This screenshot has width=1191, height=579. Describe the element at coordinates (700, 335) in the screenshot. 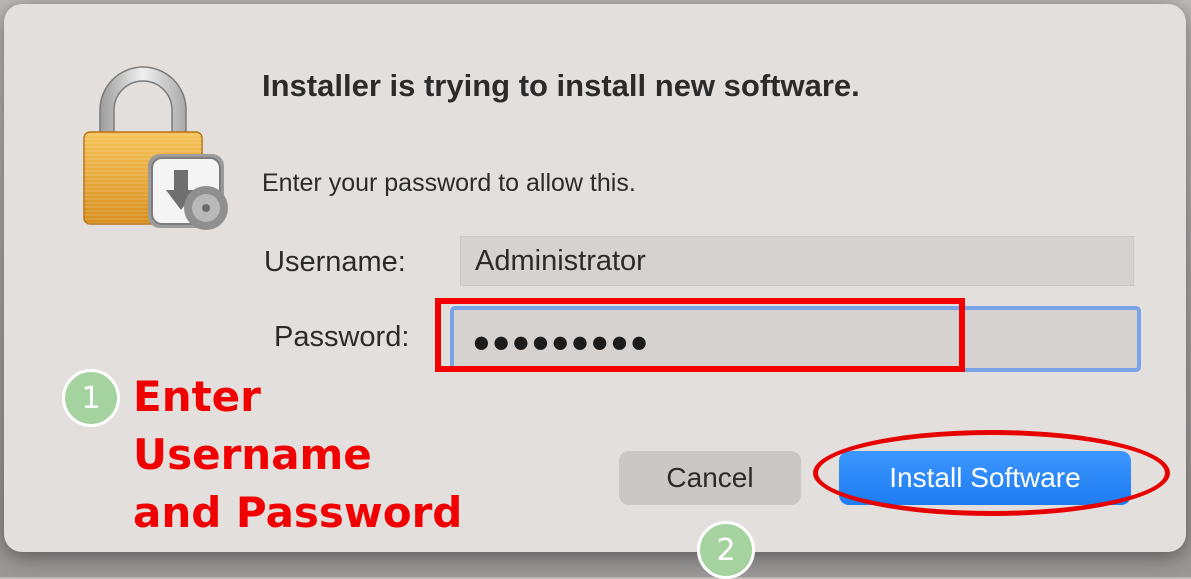

I see `password-highlight-box` at that location.